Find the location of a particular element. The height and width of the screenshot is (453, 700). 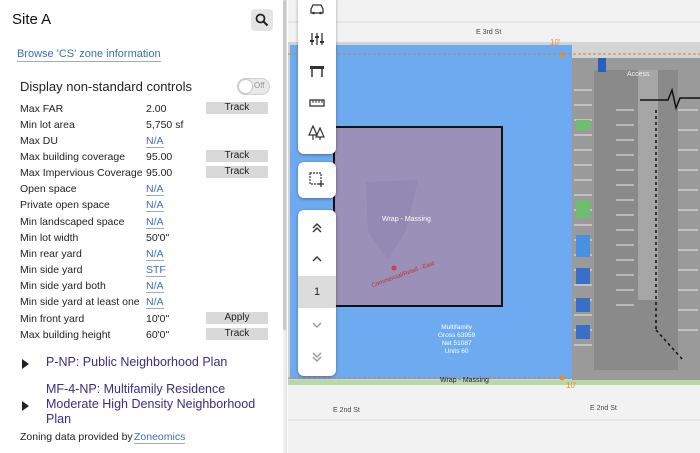

street-label-e-2nd-right: E 2nd St is located at coordinates (603, 408).